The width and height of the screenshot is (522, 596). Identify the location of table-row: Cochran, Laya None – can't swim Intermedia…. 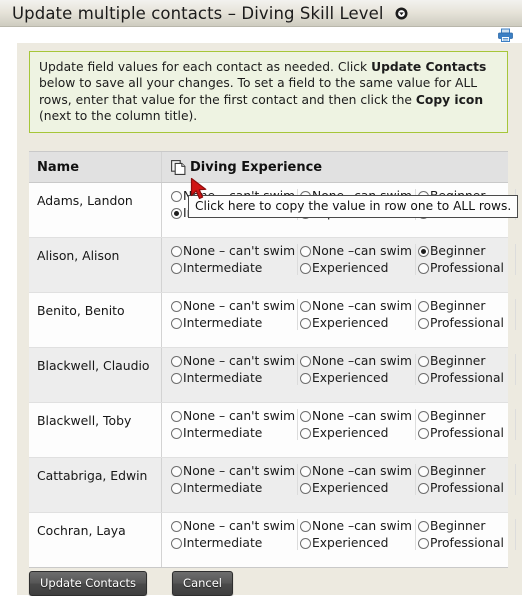
(272, 540).